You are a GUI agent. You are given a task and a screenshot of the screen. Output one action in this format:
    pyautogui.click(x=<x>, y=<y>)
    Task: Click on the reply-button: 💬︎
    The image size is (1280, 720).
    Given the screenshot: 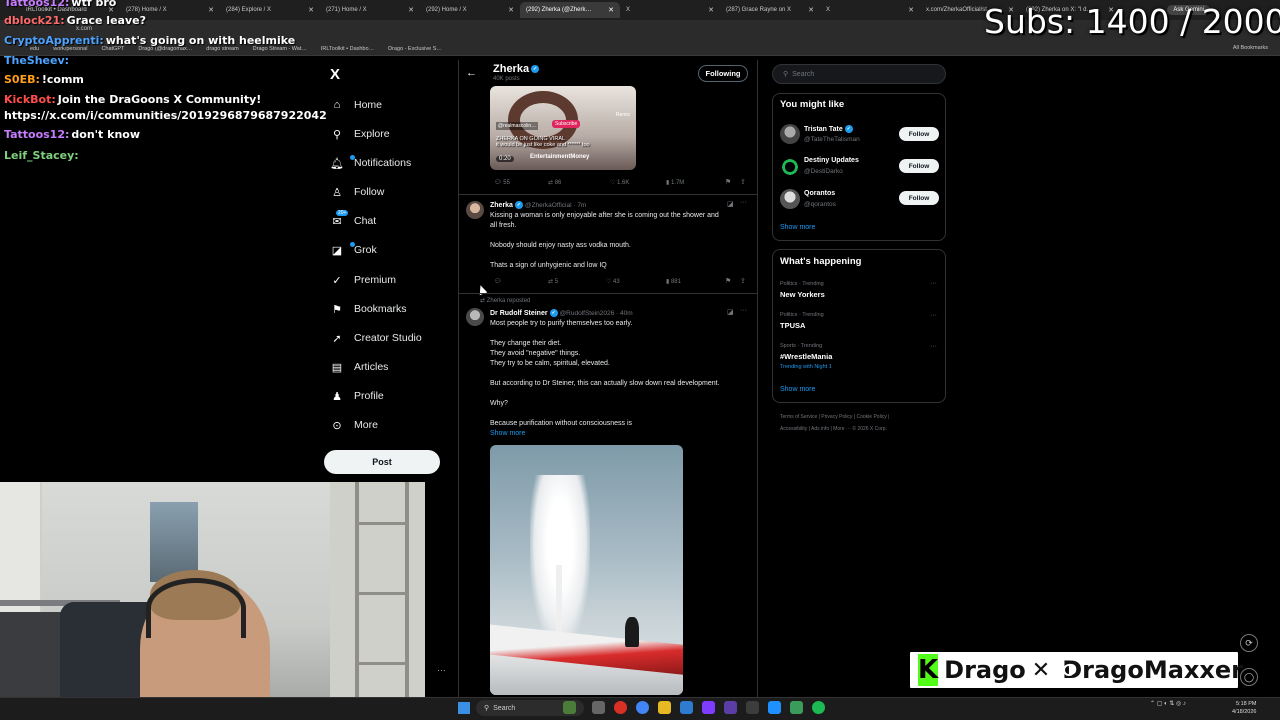 What is the action you would take?
    pyautogui.click(x=498, y=281)
    